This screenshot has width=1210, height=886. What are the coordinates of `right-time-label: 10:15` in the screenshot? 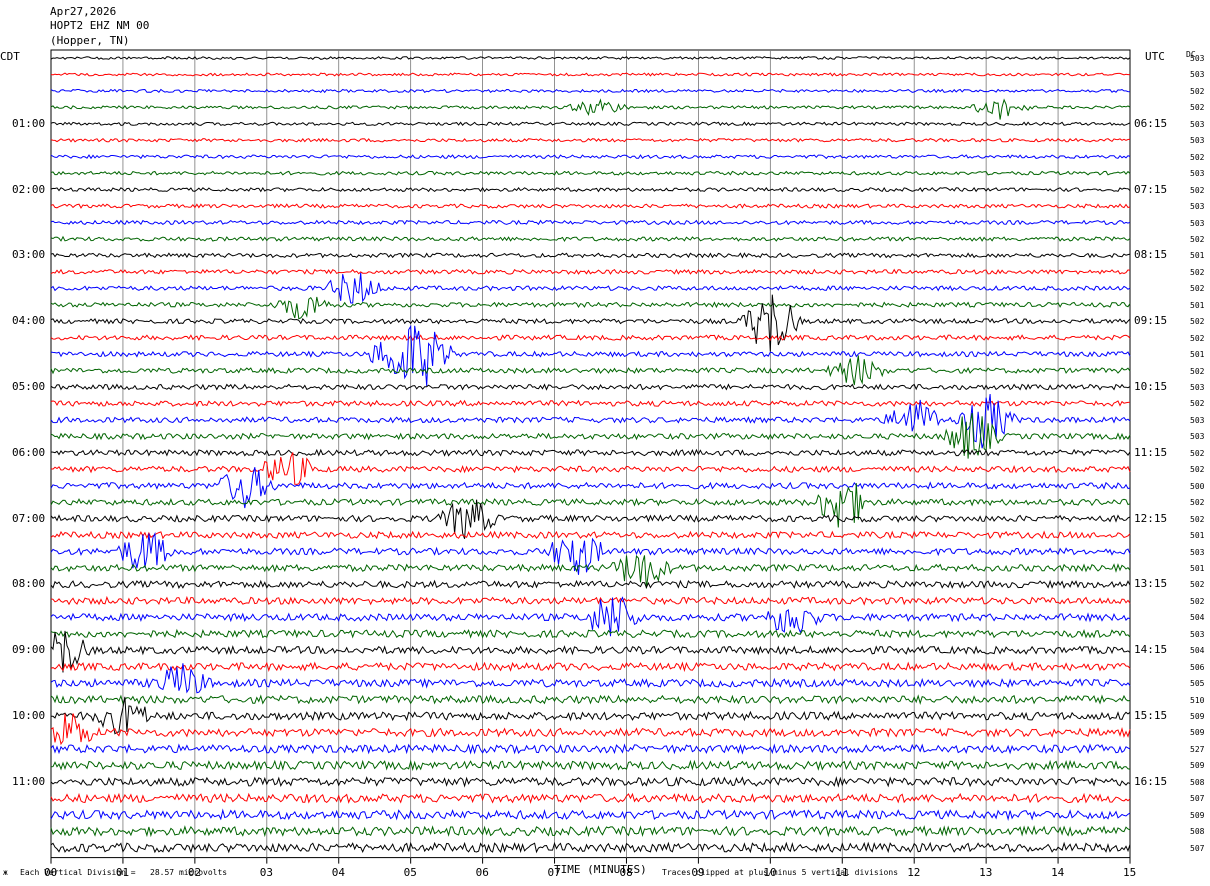 It's located at (1151, 386).